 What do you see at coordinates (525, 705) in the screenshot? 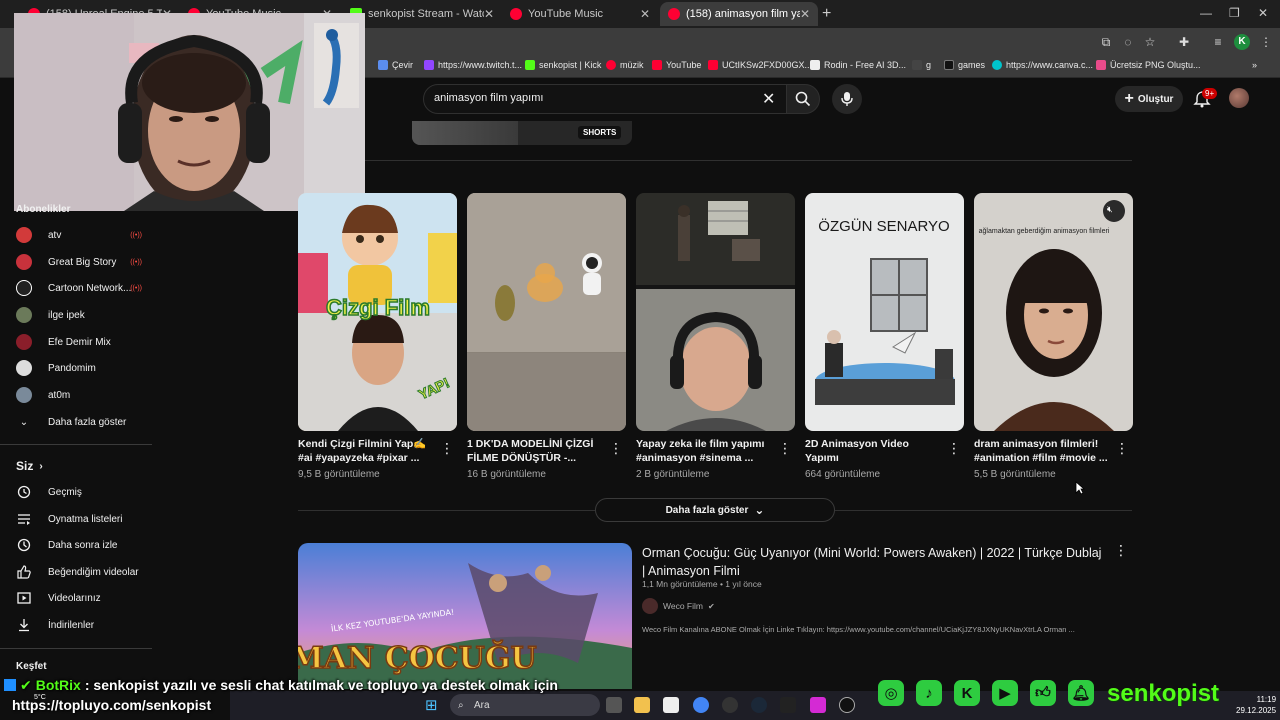
I see `taskbar-search-input: ⌕ Ara` at bounding box center [525, 705].